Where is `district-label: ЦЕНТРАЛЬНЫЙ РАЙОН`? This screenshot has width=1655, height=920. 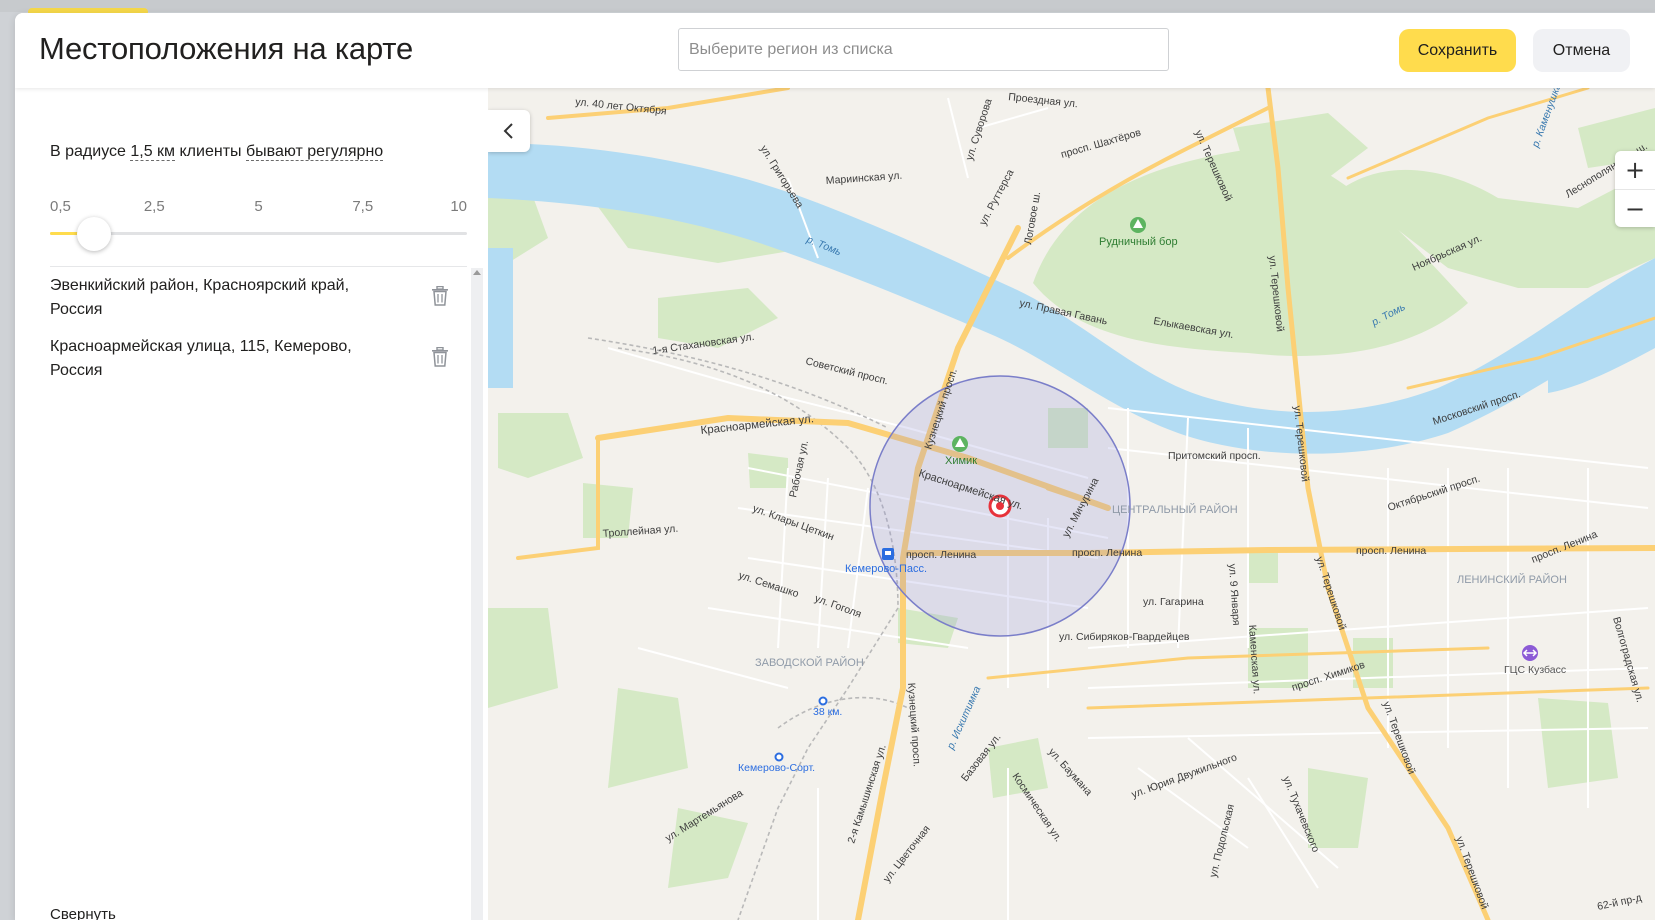
district-label: ЦЕНТРАЛЬНЫЙ РАЙОН is located at coordinates (1175, 509).